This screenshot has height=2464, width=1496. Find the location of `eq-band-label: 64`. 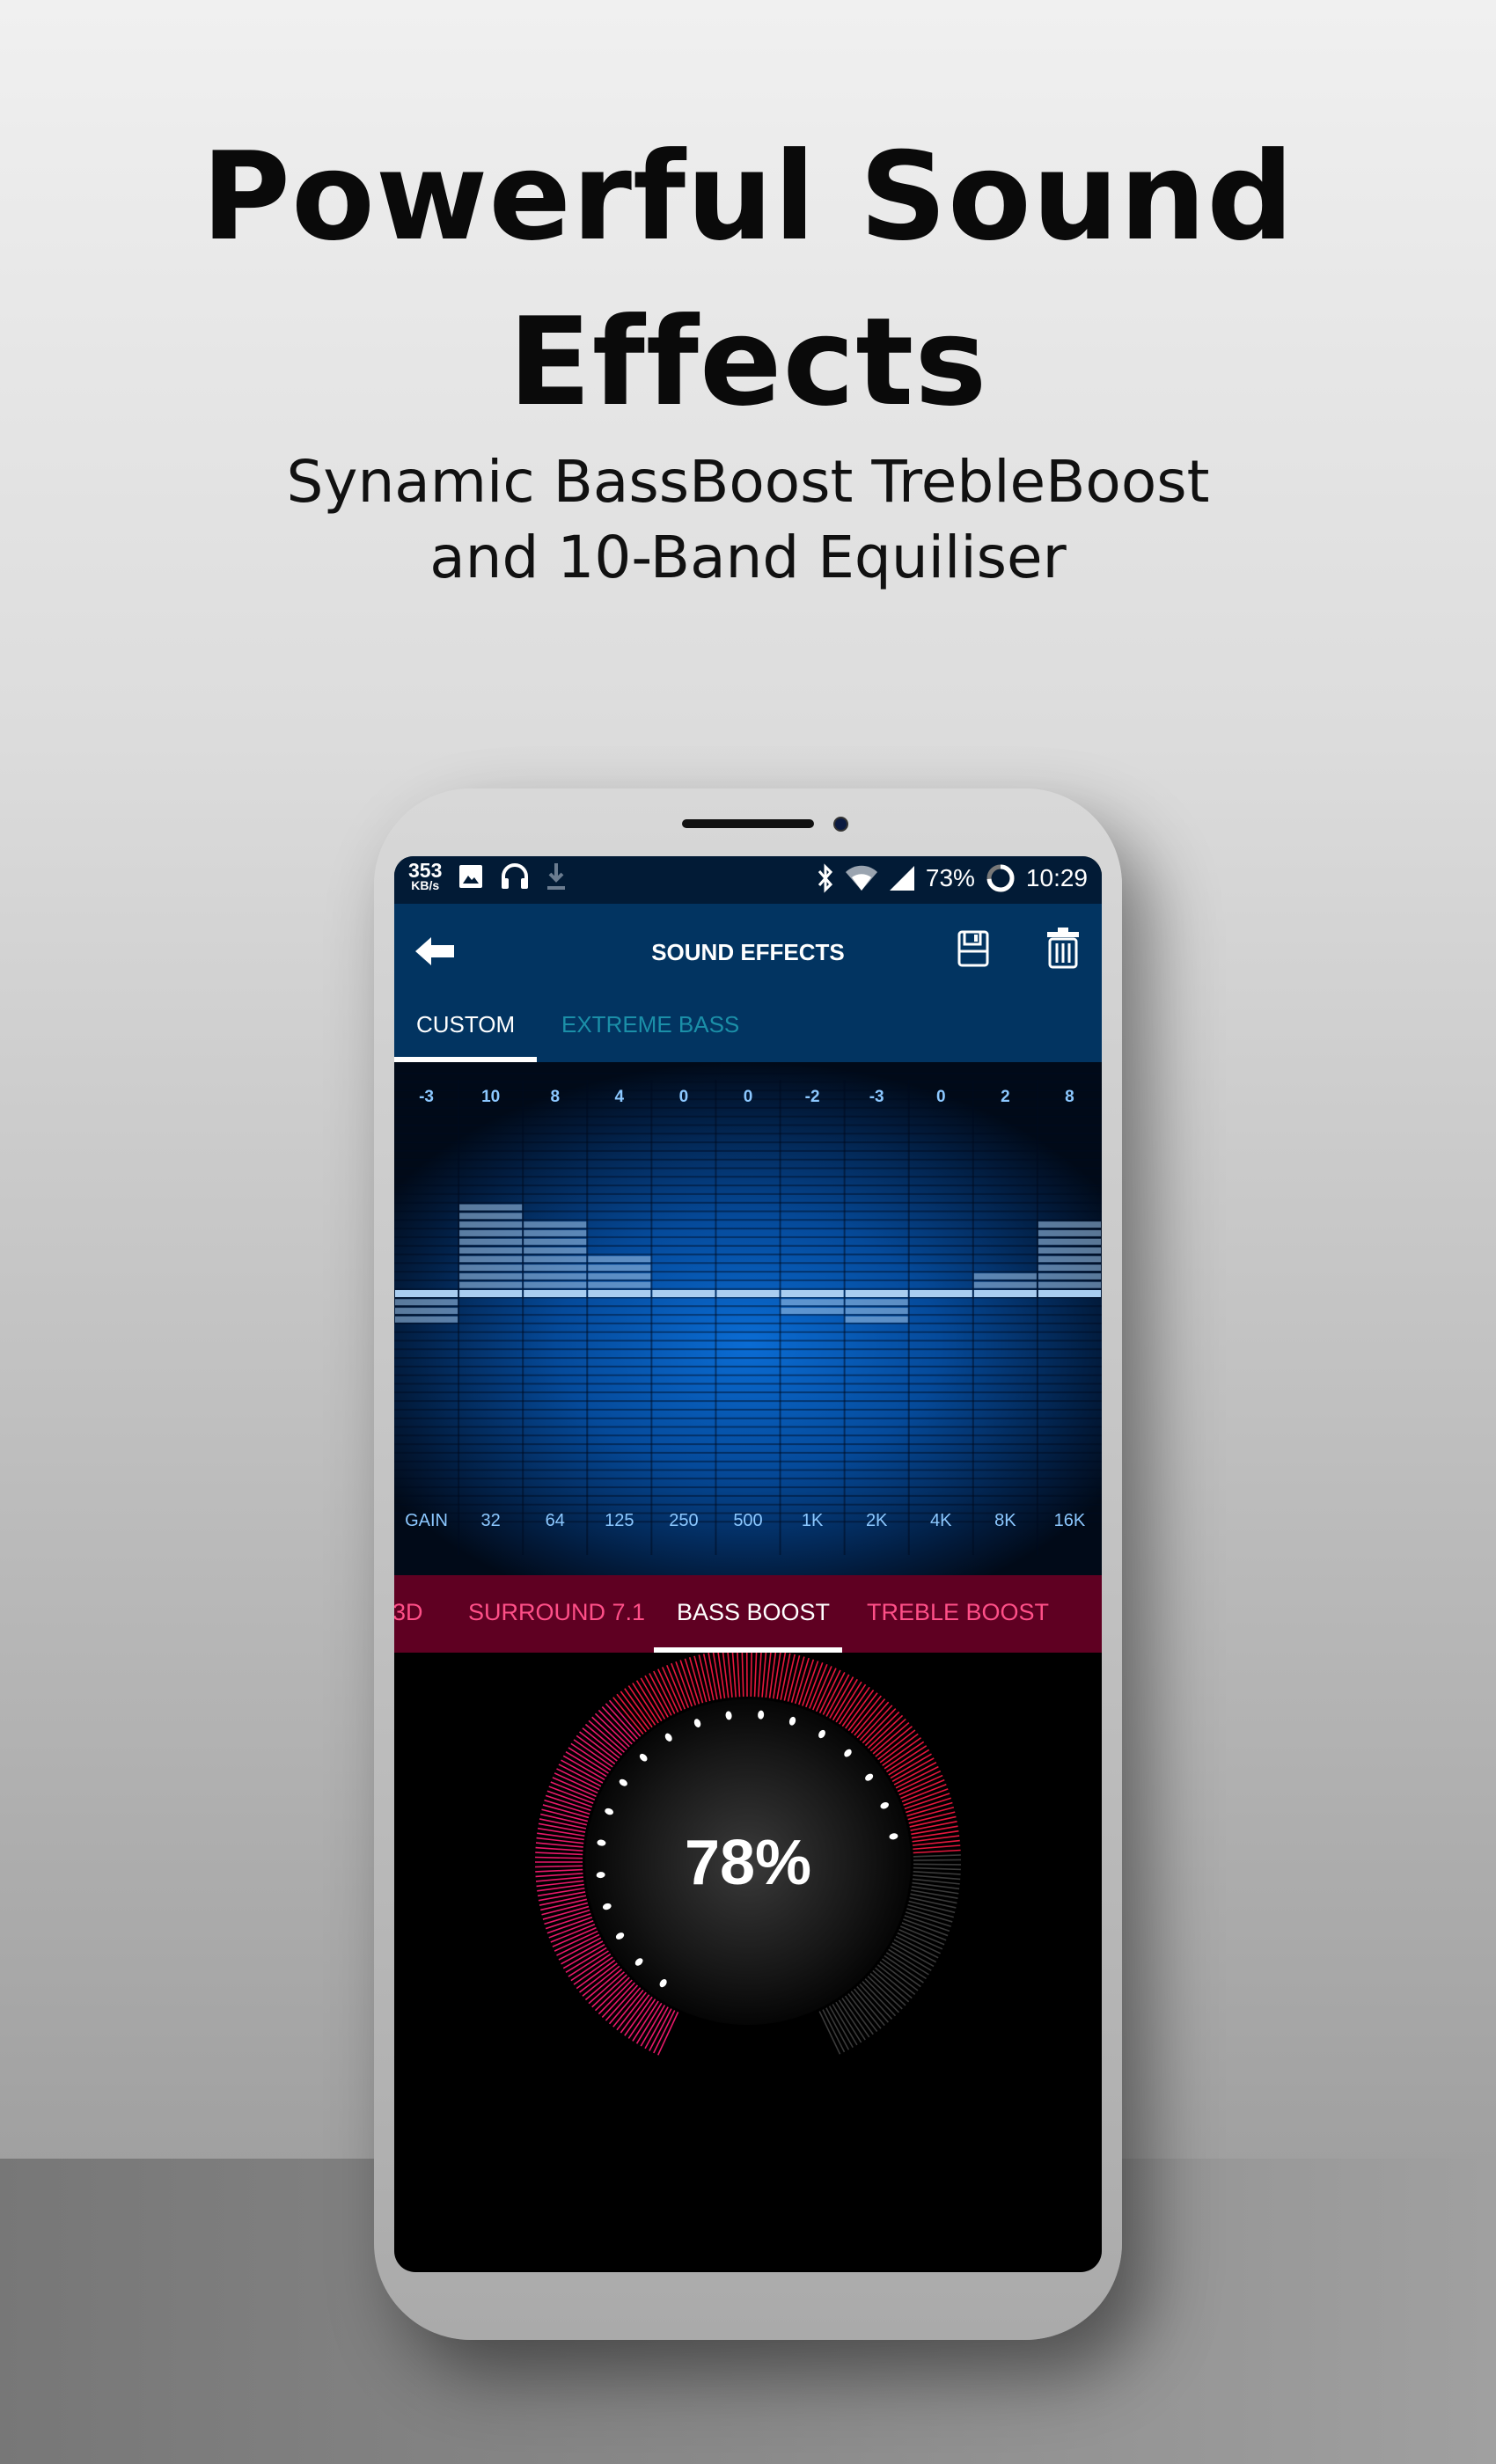

eq-band-label: 64 is located at coordinates (555, 1521).